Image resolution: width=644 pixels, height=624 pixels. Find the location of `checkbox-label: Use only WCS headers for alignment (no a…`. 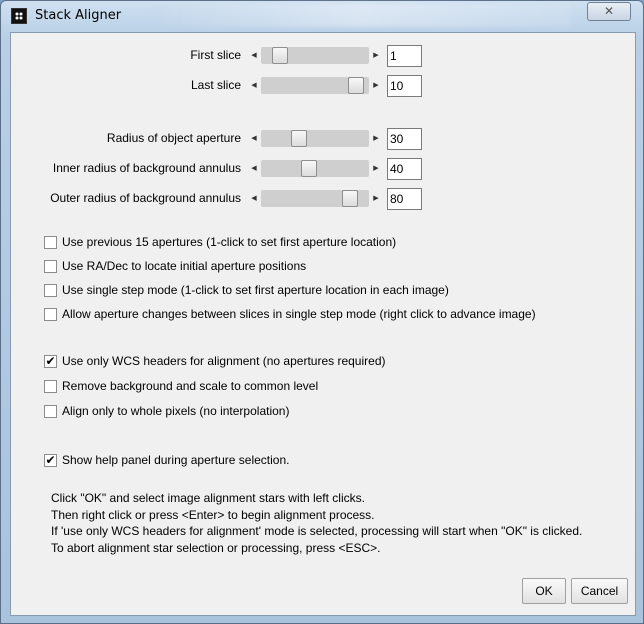

checkbox-label: Use only WCS headers for alignment (no a… is located at coordinates (224, 361).